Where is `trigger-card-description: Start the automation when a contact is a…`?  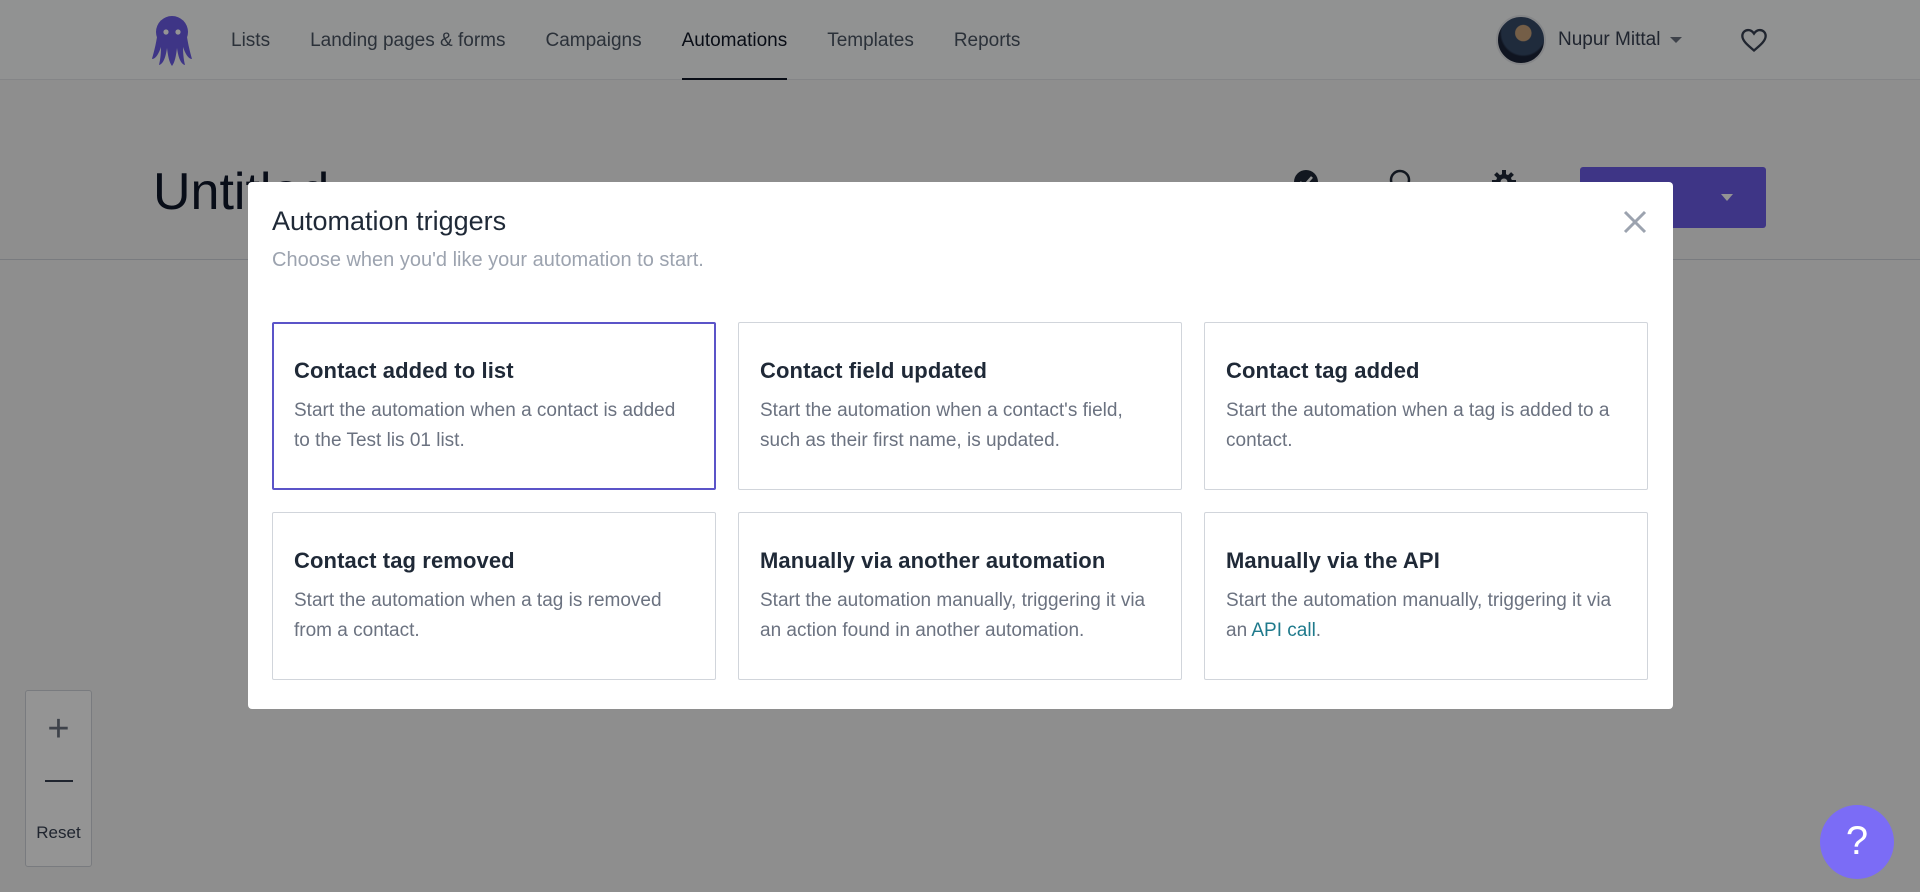
trigger-card-description: Start the automation when a contact is a… is located at coordinates (485, 425).